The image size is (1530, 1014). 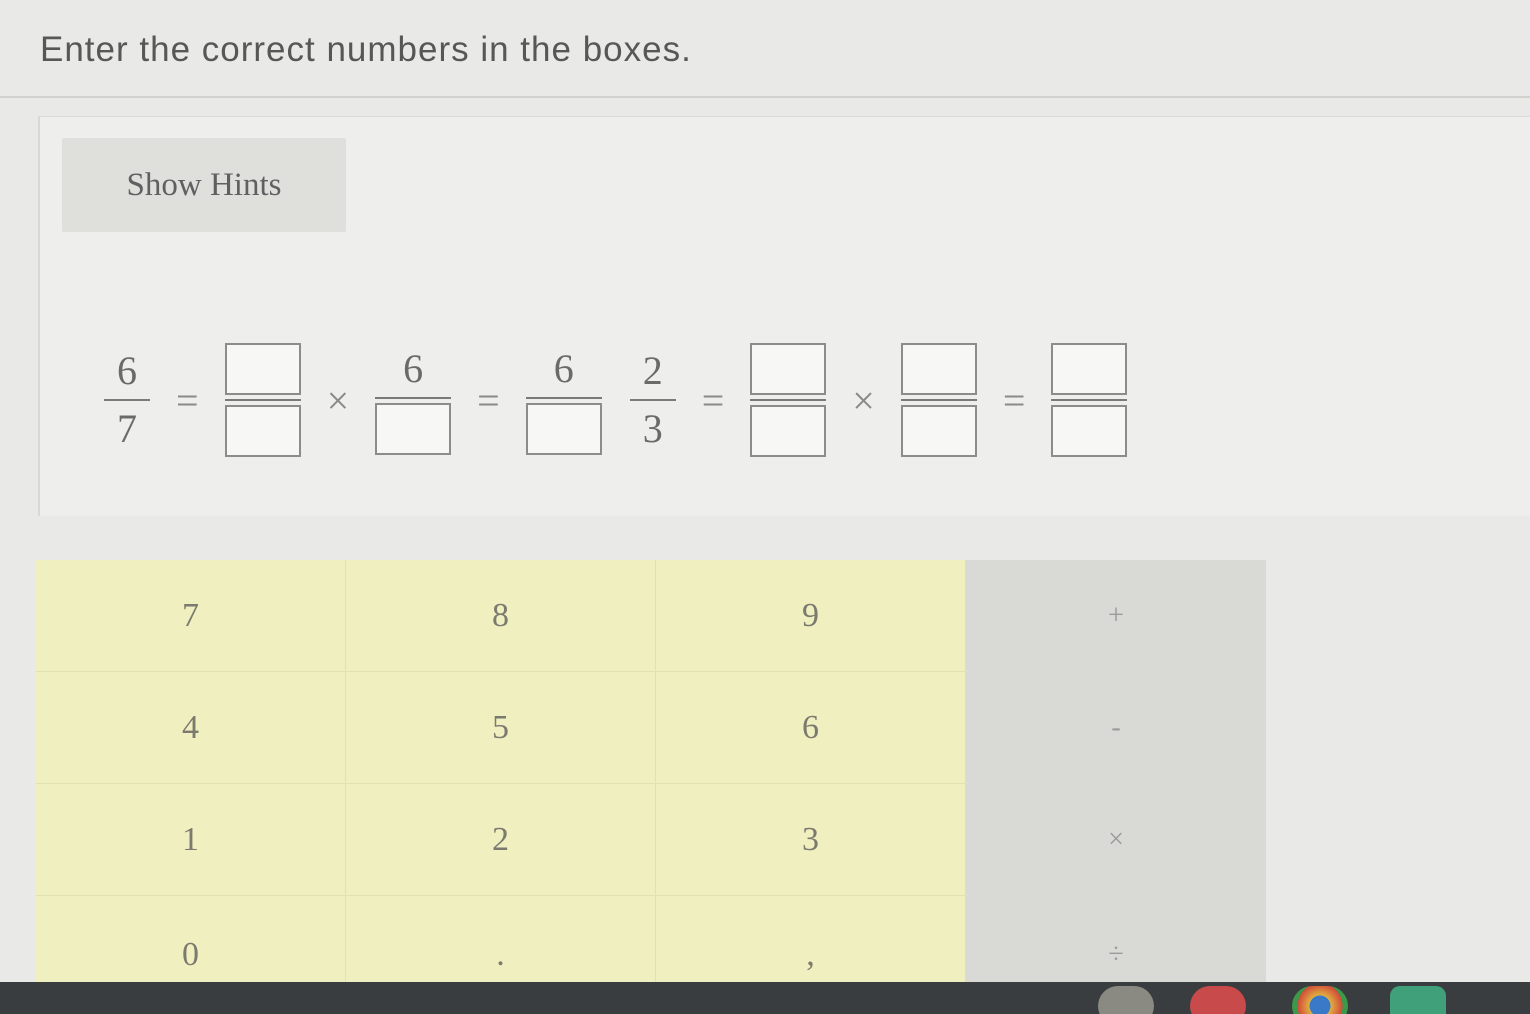 What do you see at coordinates (811, 728) in the screenshot?
I see `key-6: 6` at bounding box center [811, 728].